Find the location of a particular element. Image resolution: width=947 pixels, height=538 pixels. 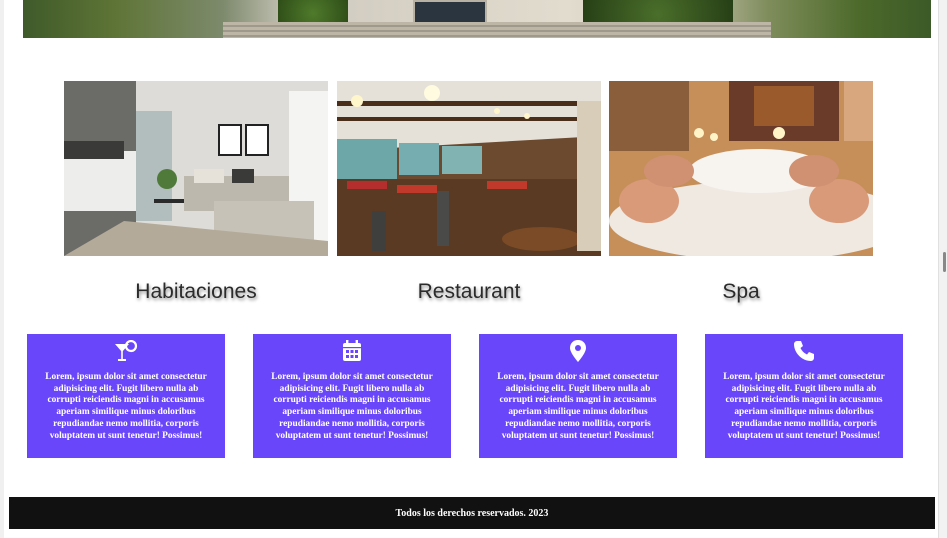

restaurant-photo-image is located at coordinates (469, 168).